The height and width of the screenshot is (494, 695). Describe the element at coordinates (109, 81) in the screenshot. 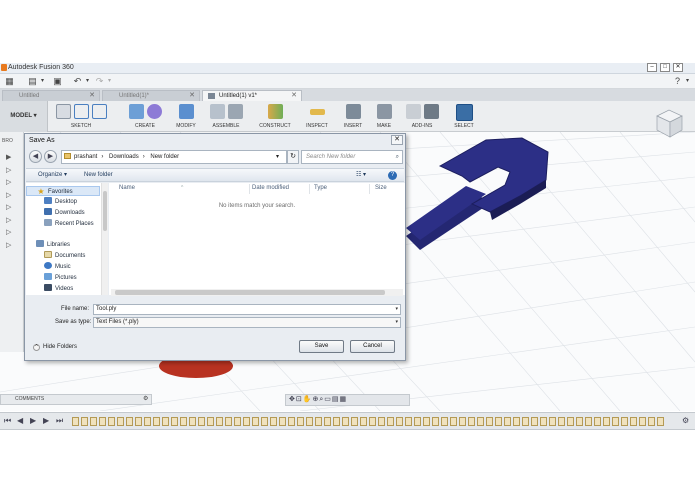

I see `redo-dropdown-icon: ▾` at that location.